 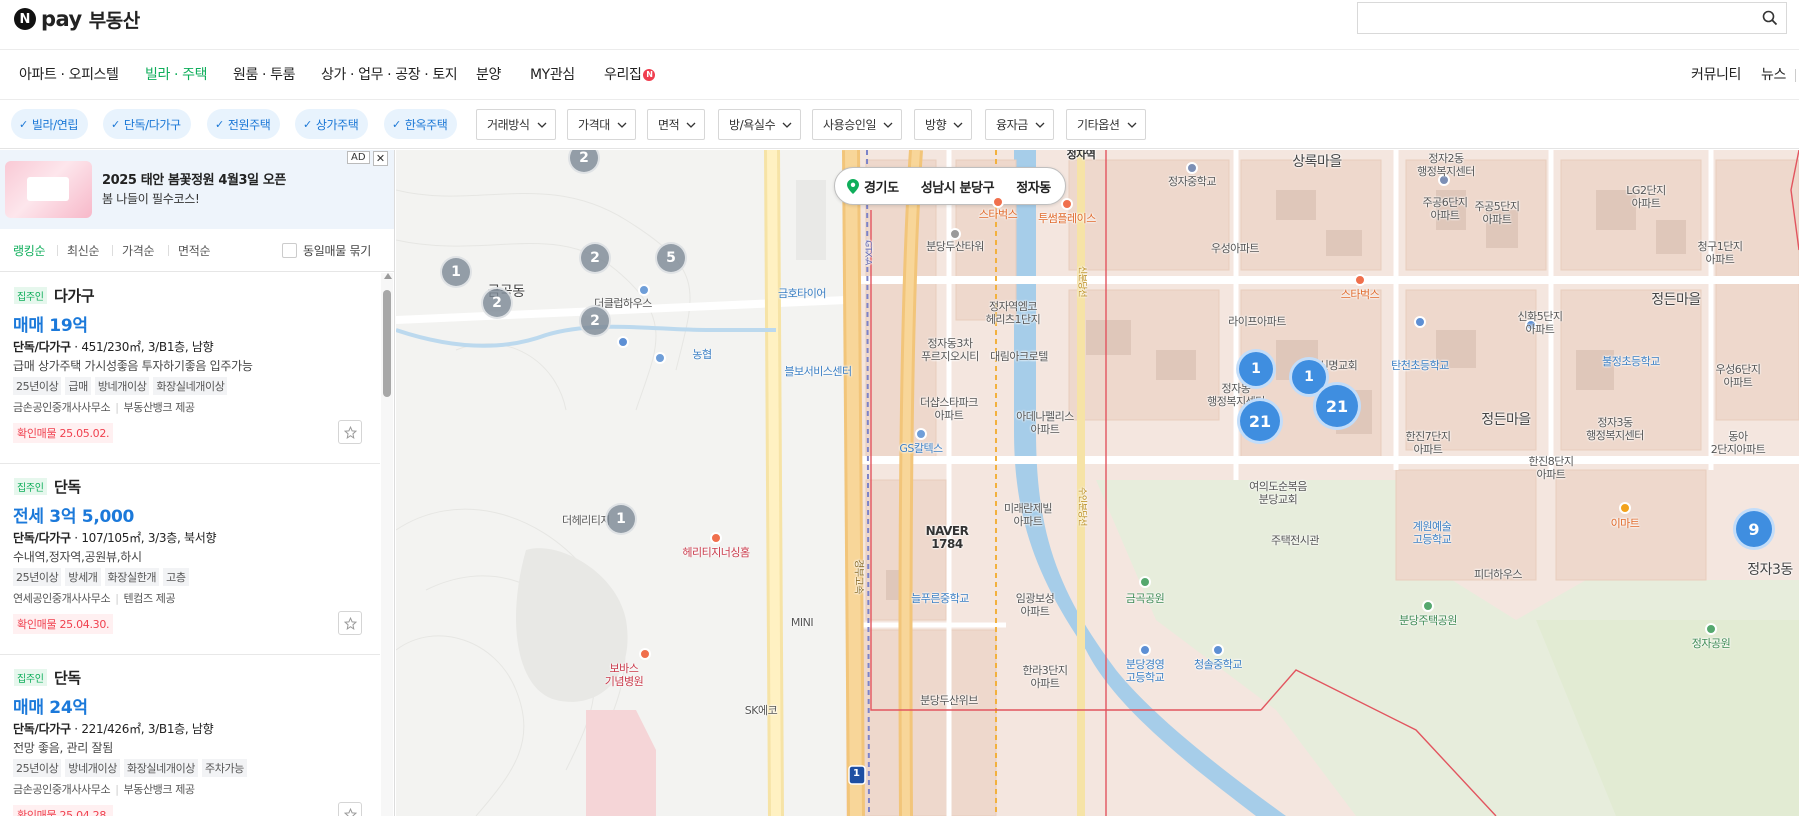 I want to click on dropdown-rooms-baths: 방/욕실수, so click(x=760, y=124).